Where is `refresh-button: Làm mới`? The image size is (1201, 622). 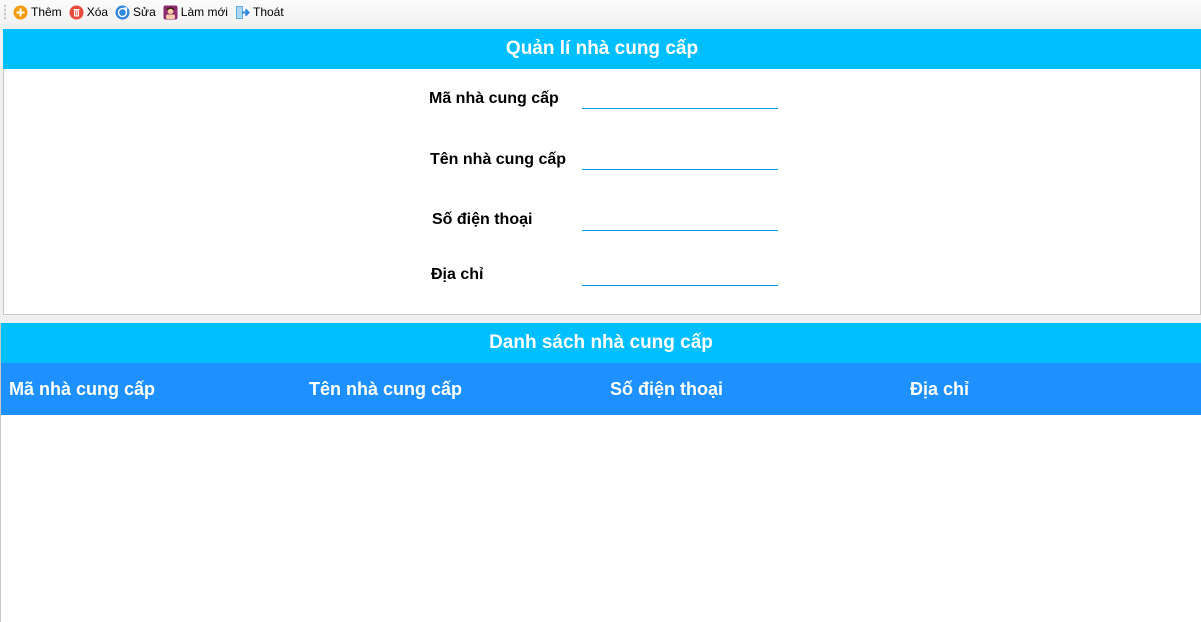 refresh-button: Làm mới is located at coordinates (196, 12).